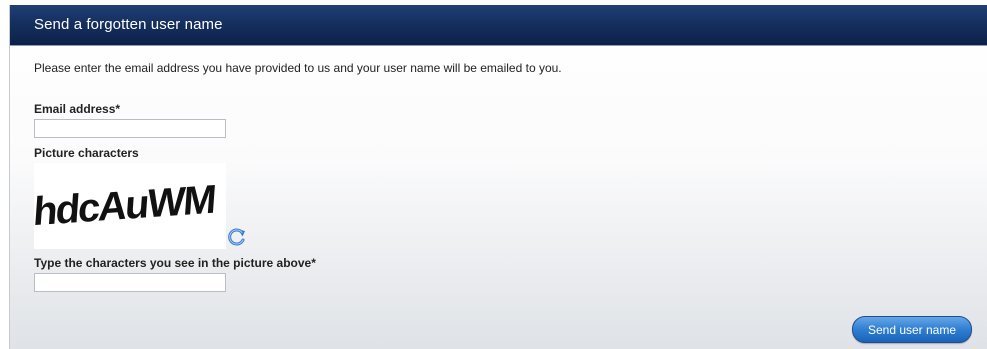  I want to click on captcha-image: hdcAuWM, so click(129, 206).